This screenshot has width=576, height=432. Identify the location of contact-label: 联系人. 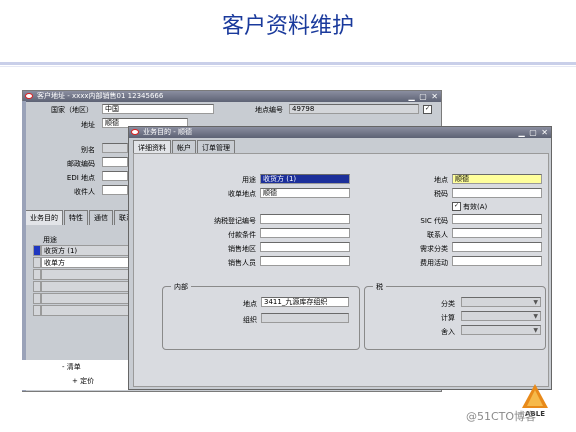
(437, 235).